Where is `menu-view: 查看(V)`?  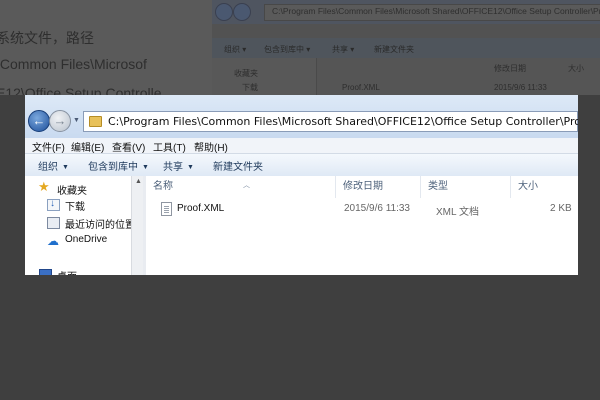 menu-view: 查看(V) is located at coordinates (128, 146).